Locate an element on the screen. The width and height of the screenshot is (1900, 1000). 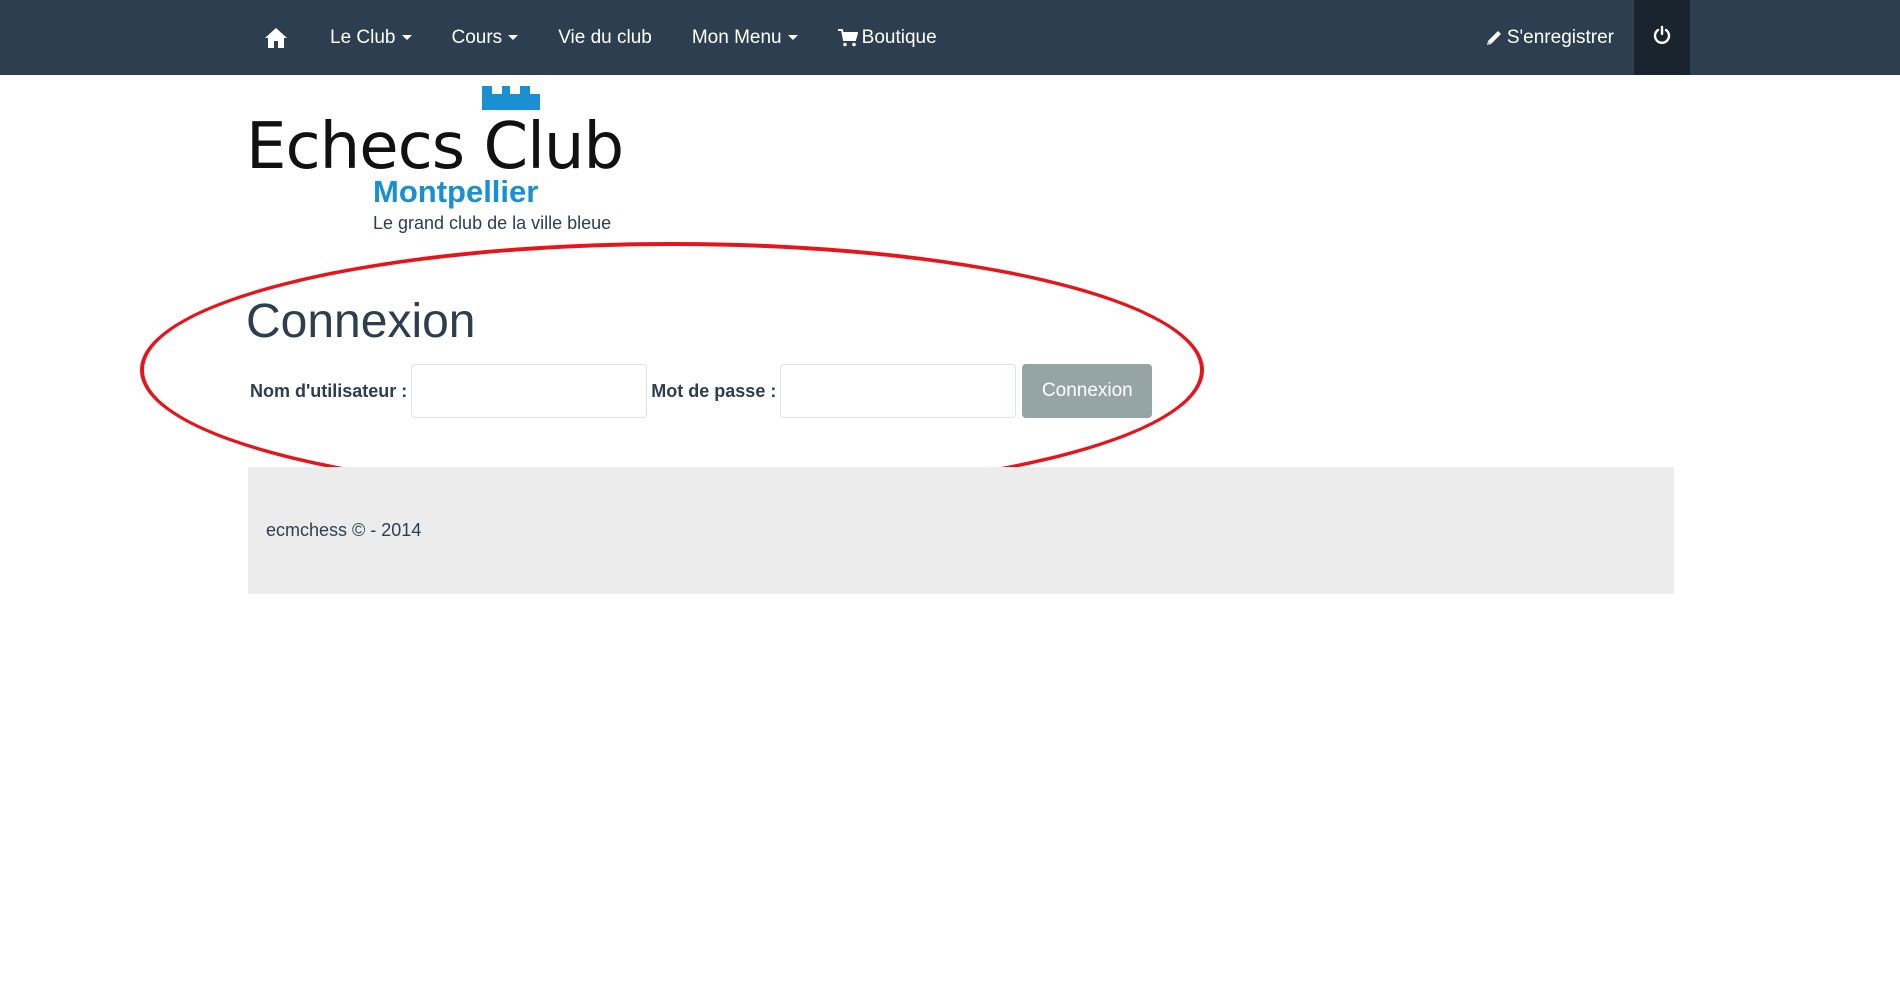
nav-boutique: Boutique is located at coordinates (887, 37).